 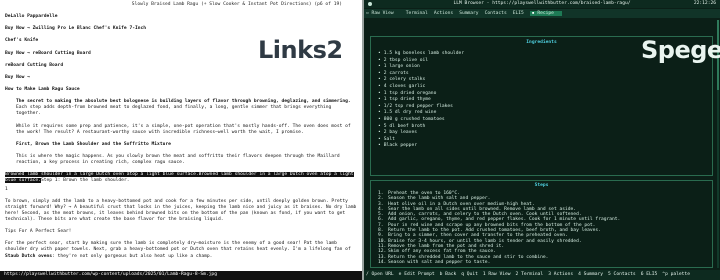 I want to click on staub-link: Staub Dutch ovens, so click(x=28, y=256).